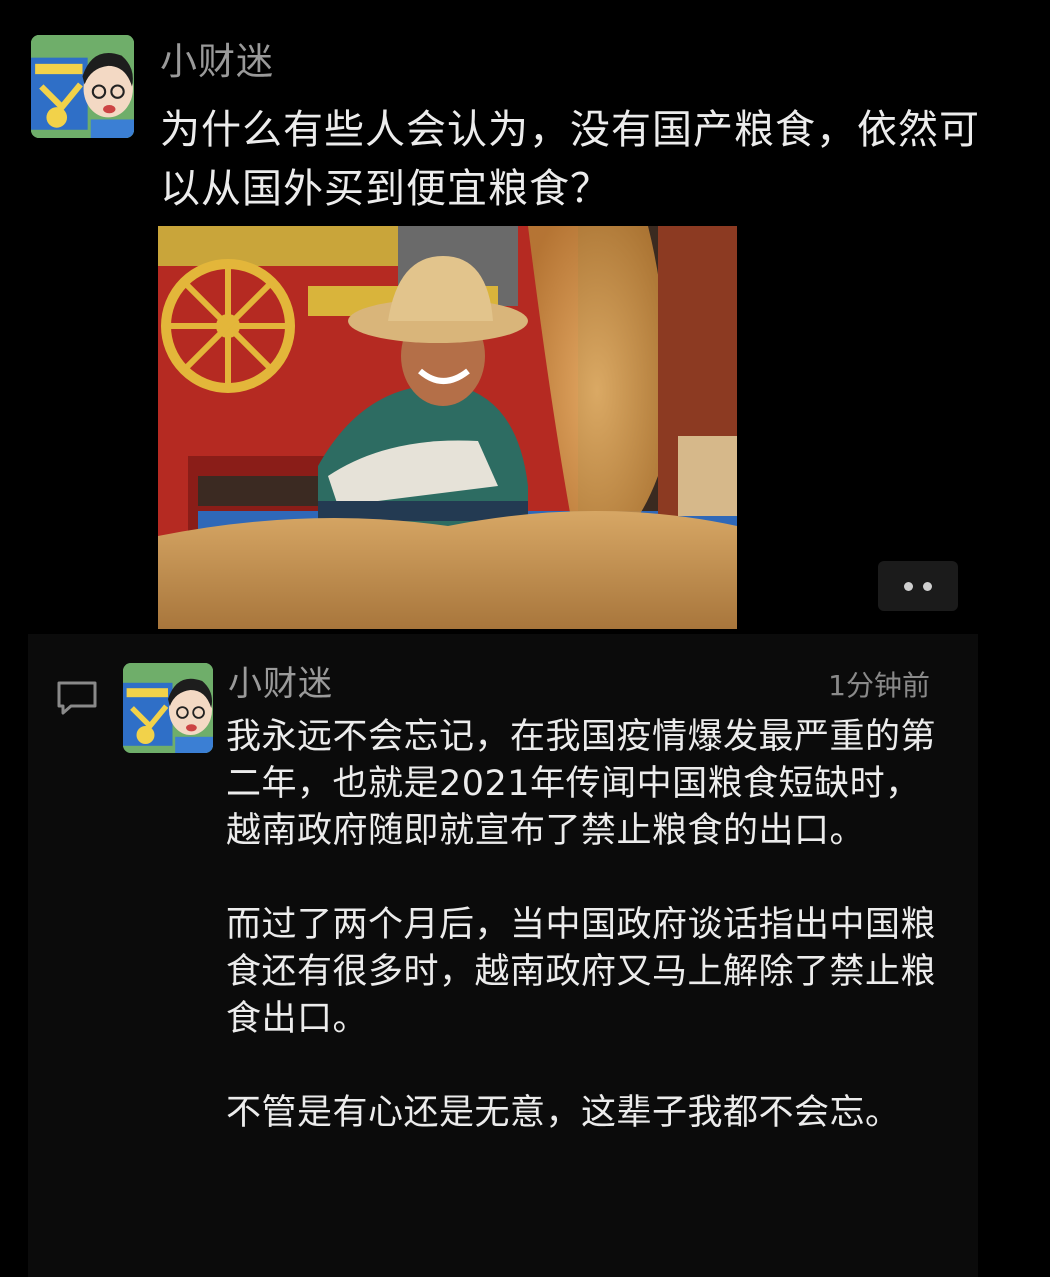 This screenshot has height=1277, width=1050. I want to click on comment-bubble-icon, so click(77, 698).